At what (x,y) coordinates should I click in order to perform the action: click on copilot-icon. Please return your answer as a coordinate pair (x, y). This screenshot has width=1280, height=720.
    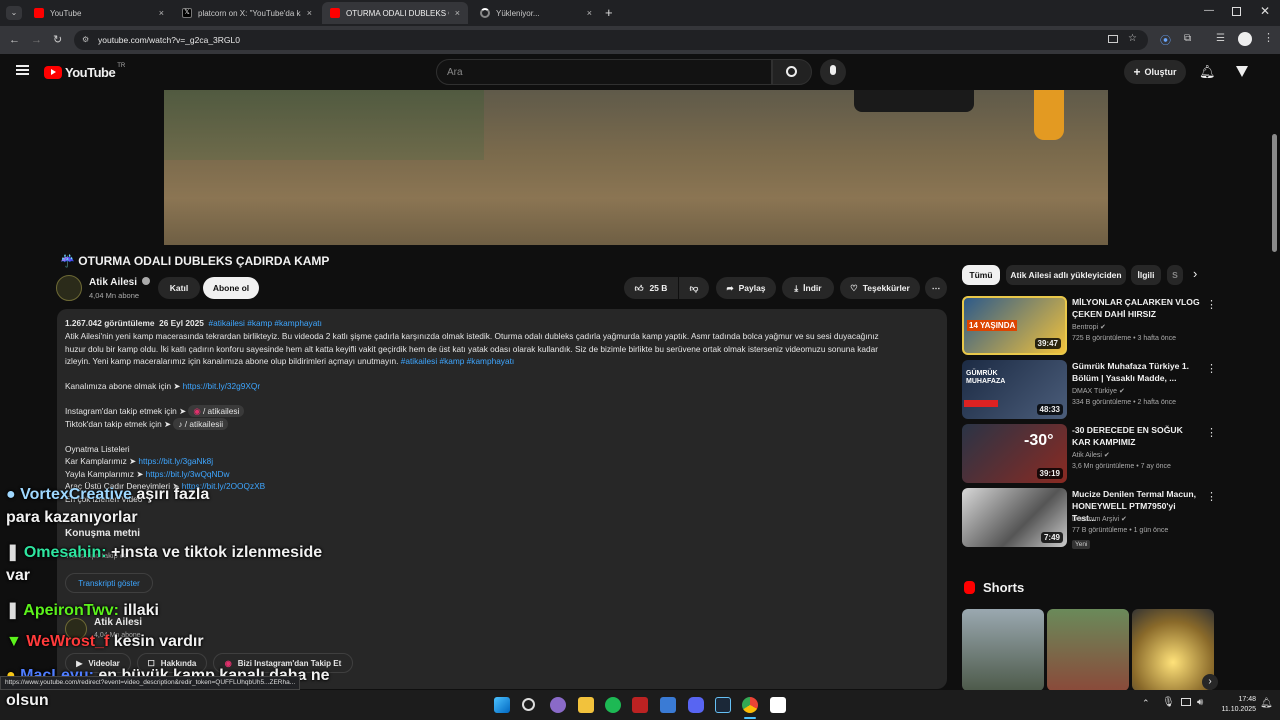
    Looking at the image, I should click on (558, 705).